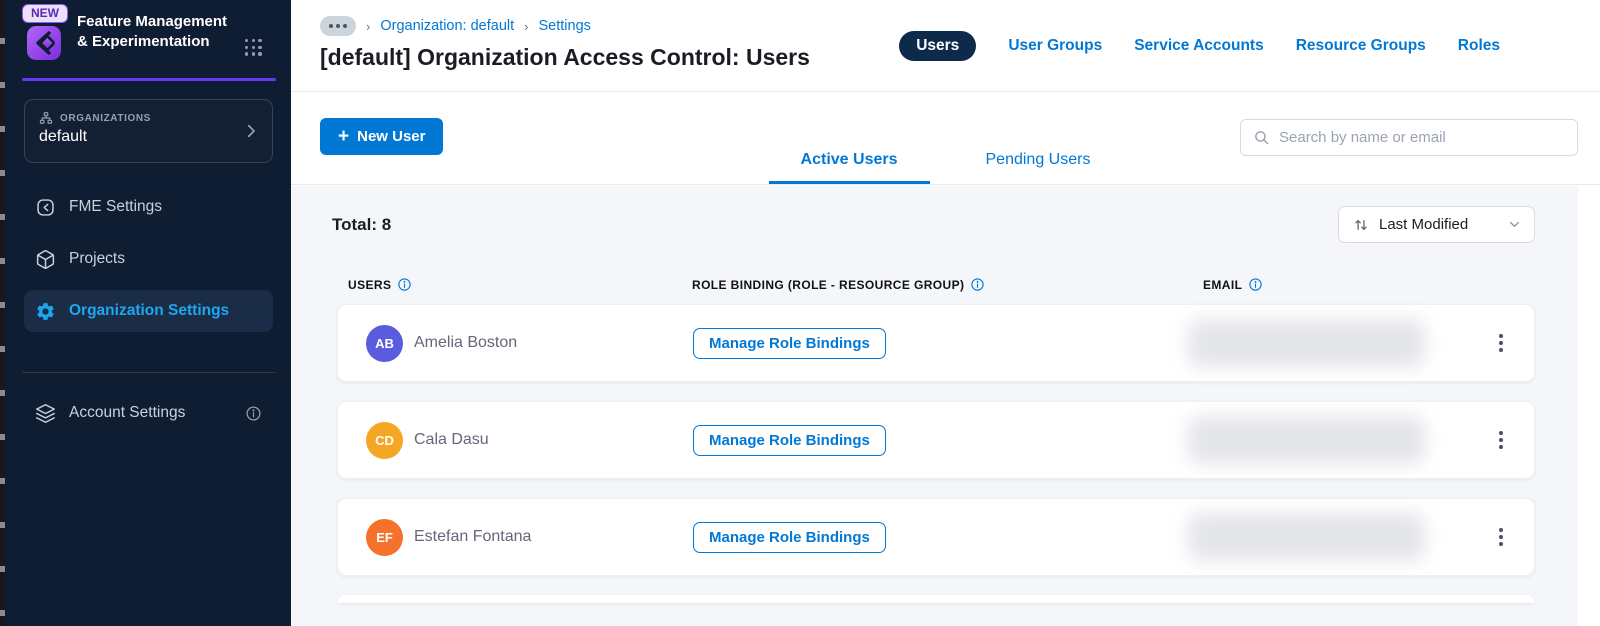 The width and height of the screenshot is (1600, 626). I want to click on table-row: AB Amelia Boston Manage Role Bindings, so click(936, 343).